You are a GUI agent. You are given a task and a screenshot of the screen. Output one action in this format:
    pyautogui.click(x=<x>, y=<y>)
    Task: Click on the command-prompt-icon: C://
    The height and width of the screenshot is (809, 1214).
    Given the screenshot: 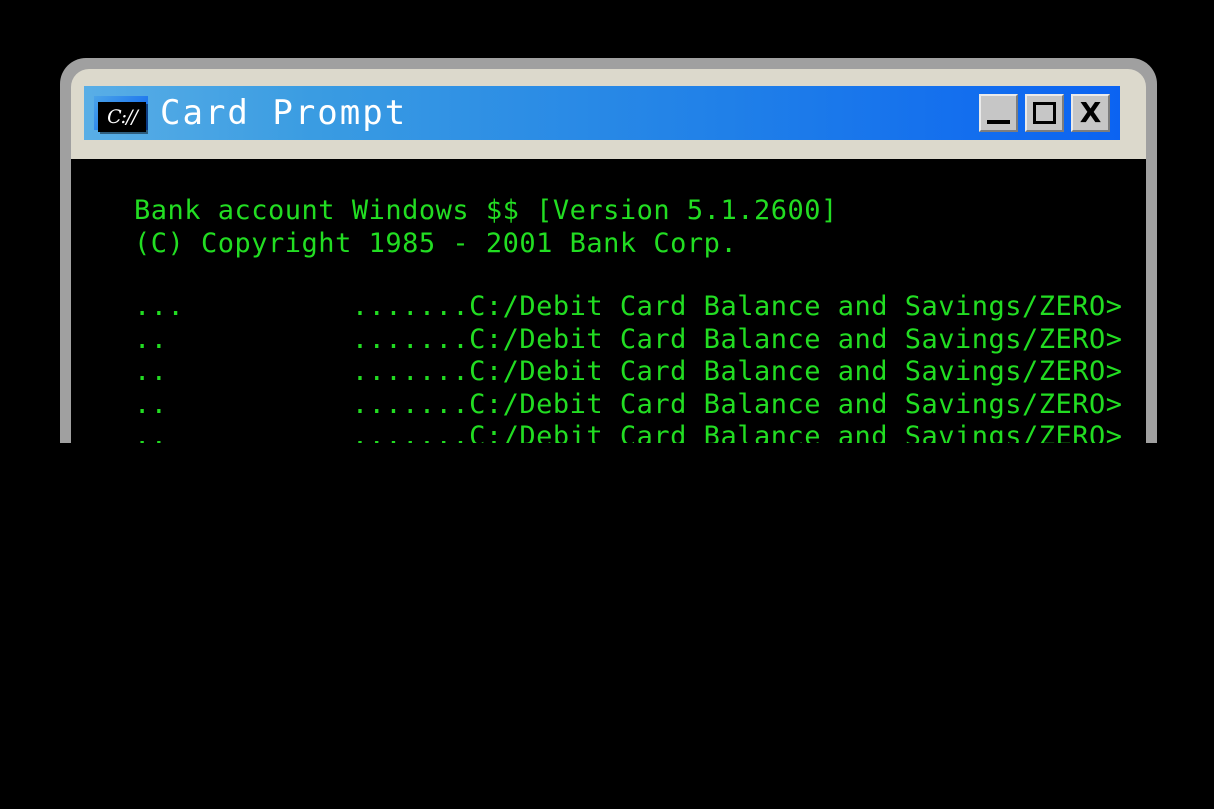 What is the action you would take?
    pyautogui.click(x=121, y=114)
    